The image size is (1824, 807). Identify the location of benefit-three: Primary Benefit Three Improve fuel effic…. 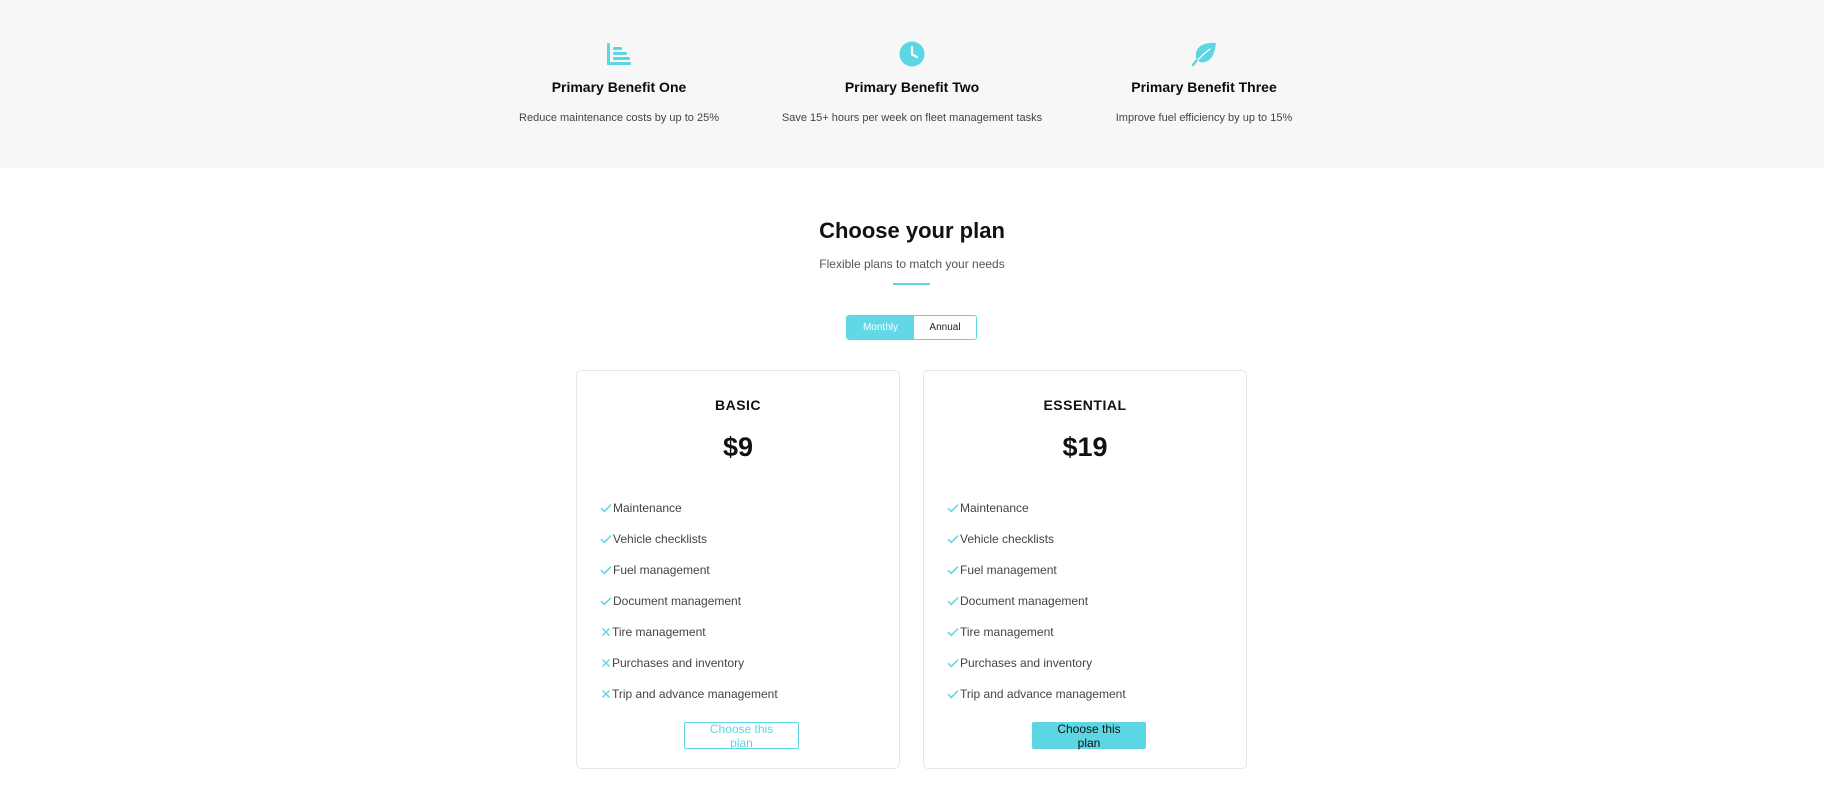
(1204, 82).